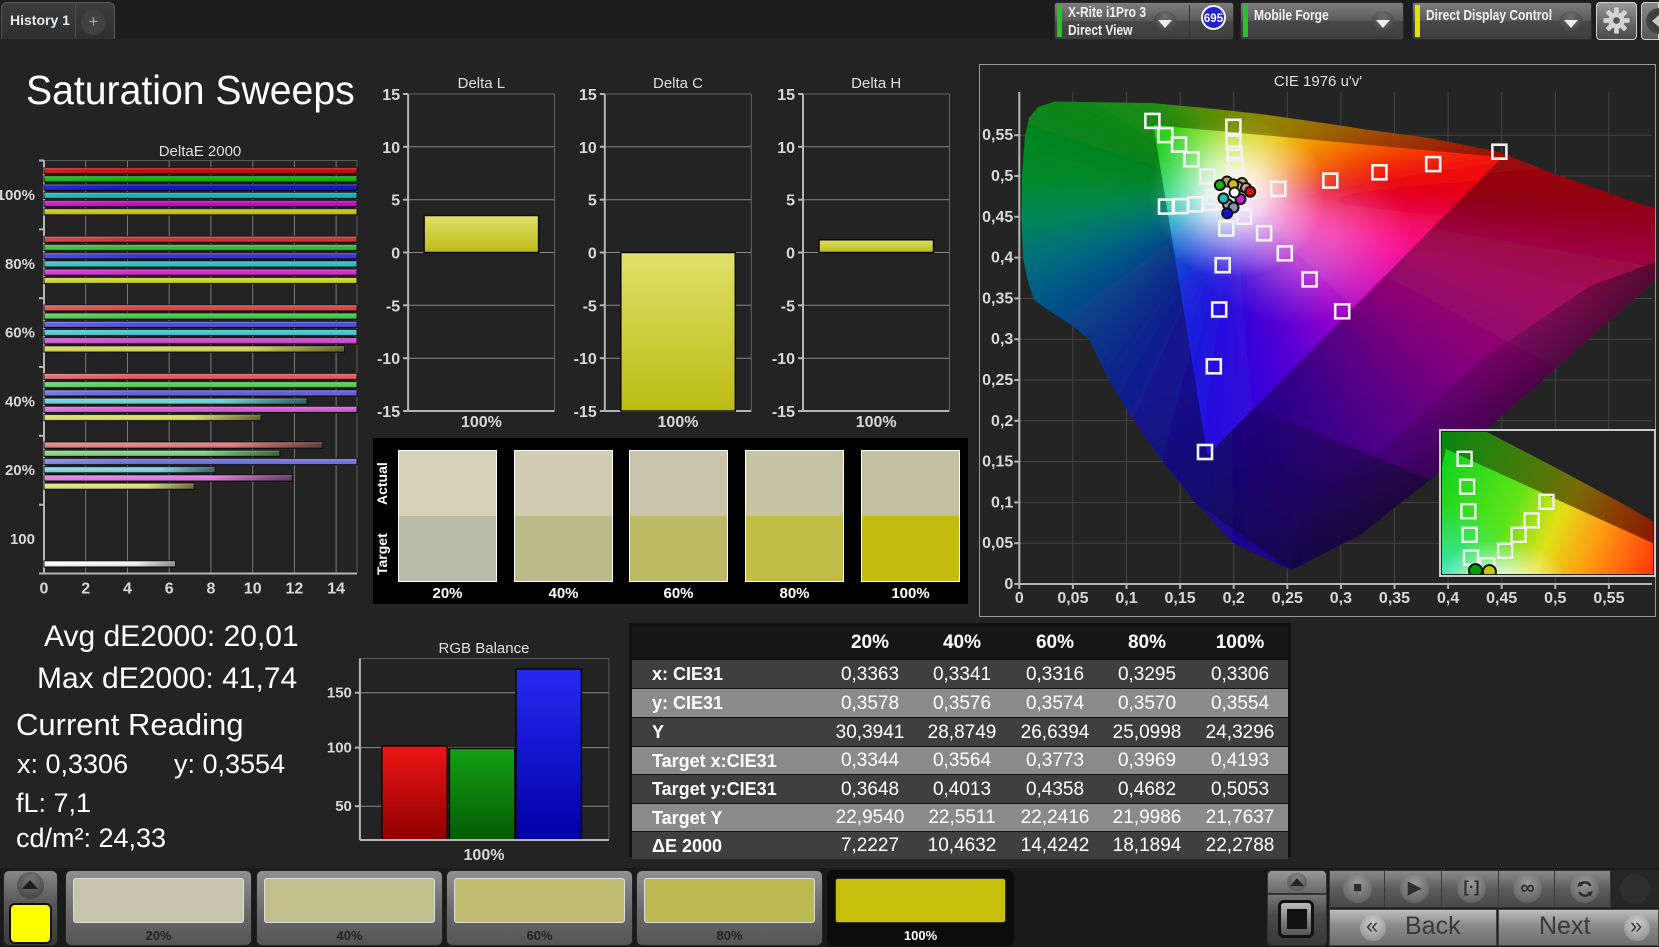  Describe the element at coordinates (876, 83) in the screenshot. I see `svg-text: Delta H` at that location.